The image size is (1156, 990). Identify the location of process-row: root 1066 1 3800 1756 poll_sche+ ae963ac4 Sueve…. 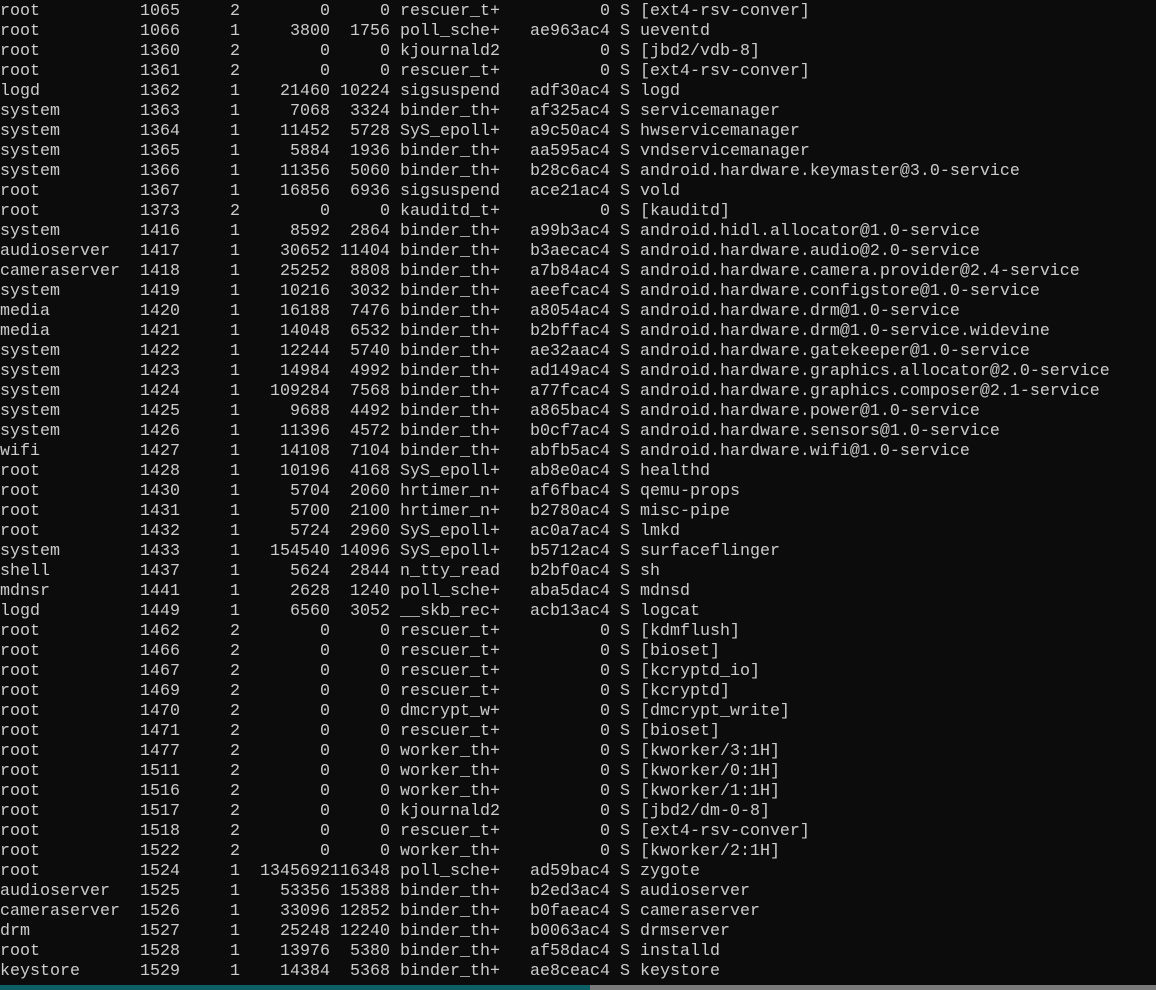
(578, 32).